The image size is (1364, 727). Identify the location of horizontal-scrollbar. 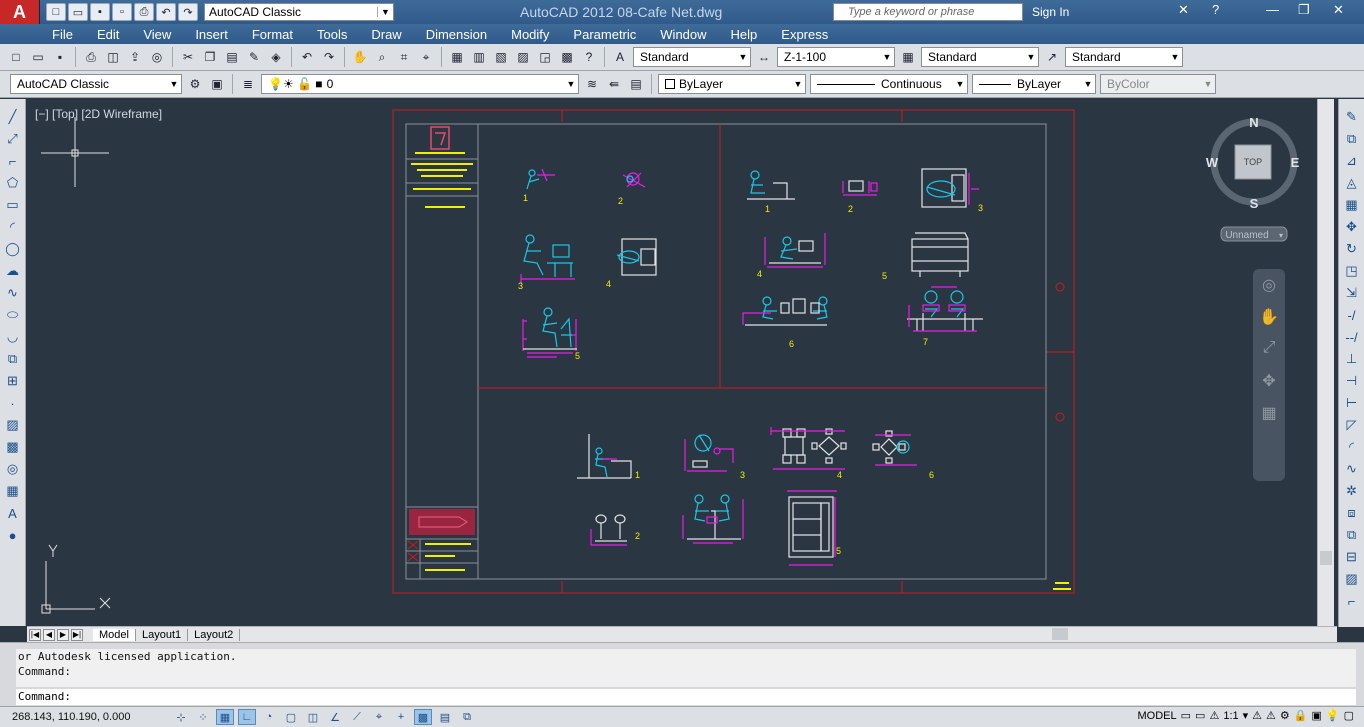
(1100, 634).